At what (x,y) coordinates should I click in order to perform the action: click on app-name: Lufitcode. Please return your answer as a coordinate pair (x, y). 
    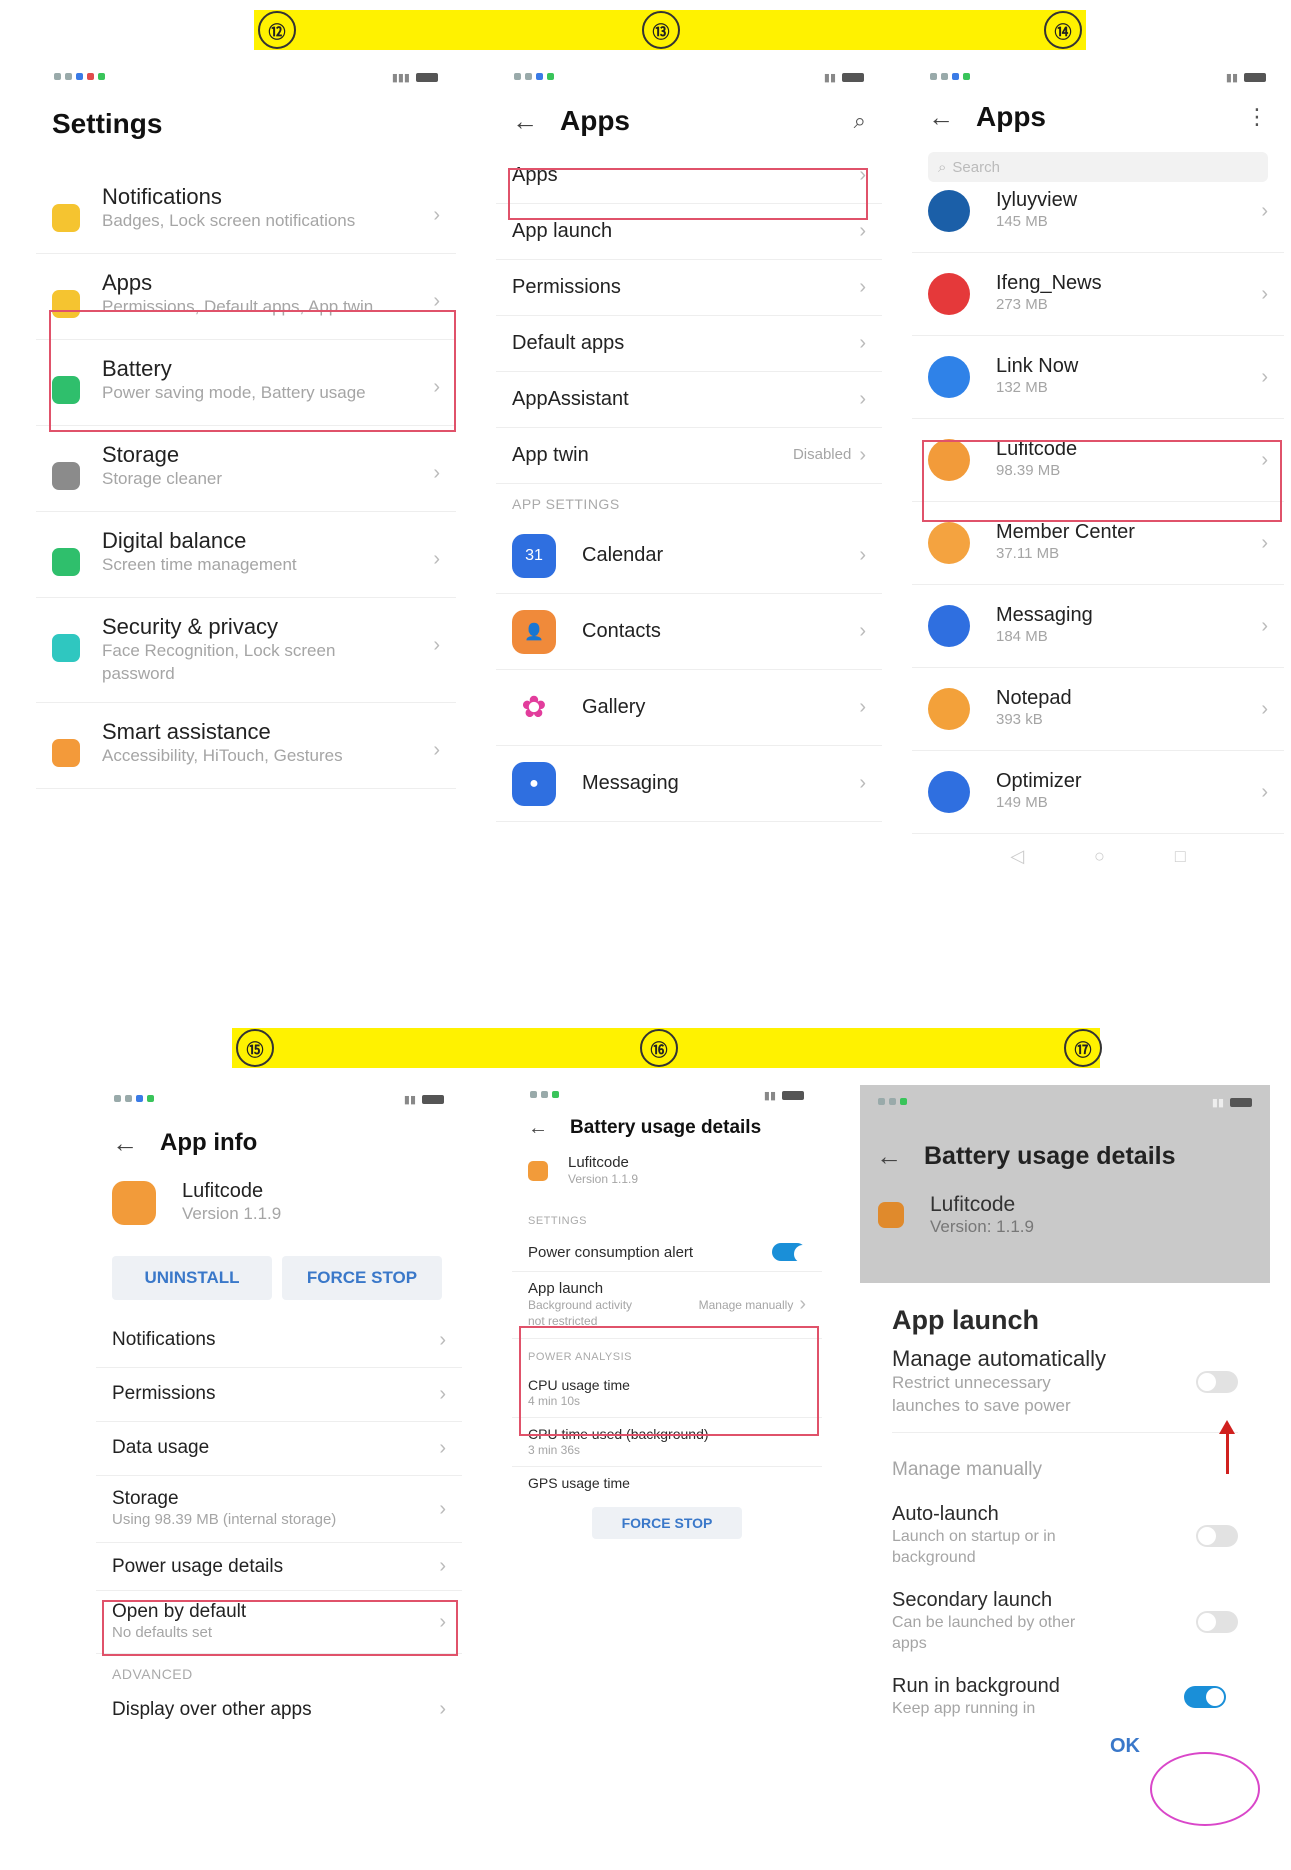
    Looking at the image, I should click on (973, 1204).